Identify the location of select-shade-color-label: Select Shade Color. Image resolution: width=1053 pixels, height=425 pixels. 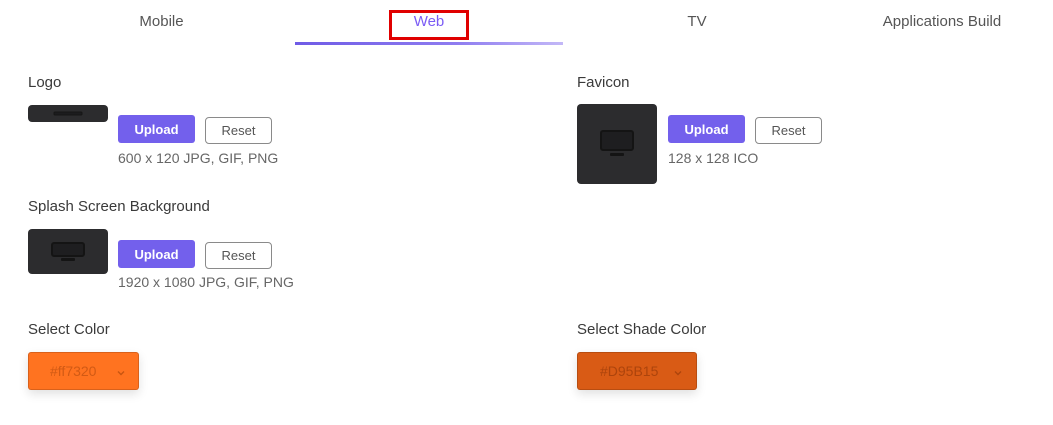
(642, 329).